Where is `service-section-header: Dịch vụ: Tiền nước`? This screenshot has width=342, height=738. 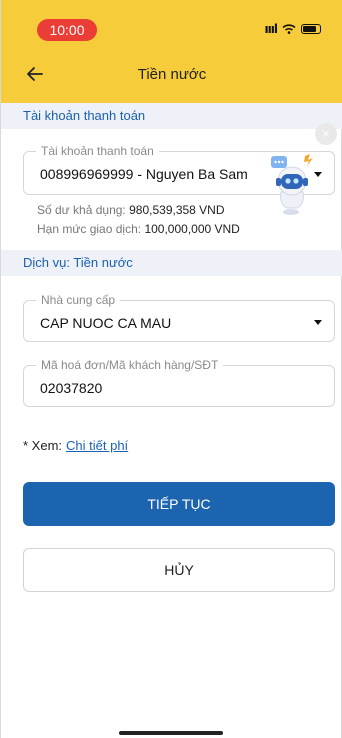
service-section-header: Dịch vụ: Tiền nước is located at coordinates (171, 263).